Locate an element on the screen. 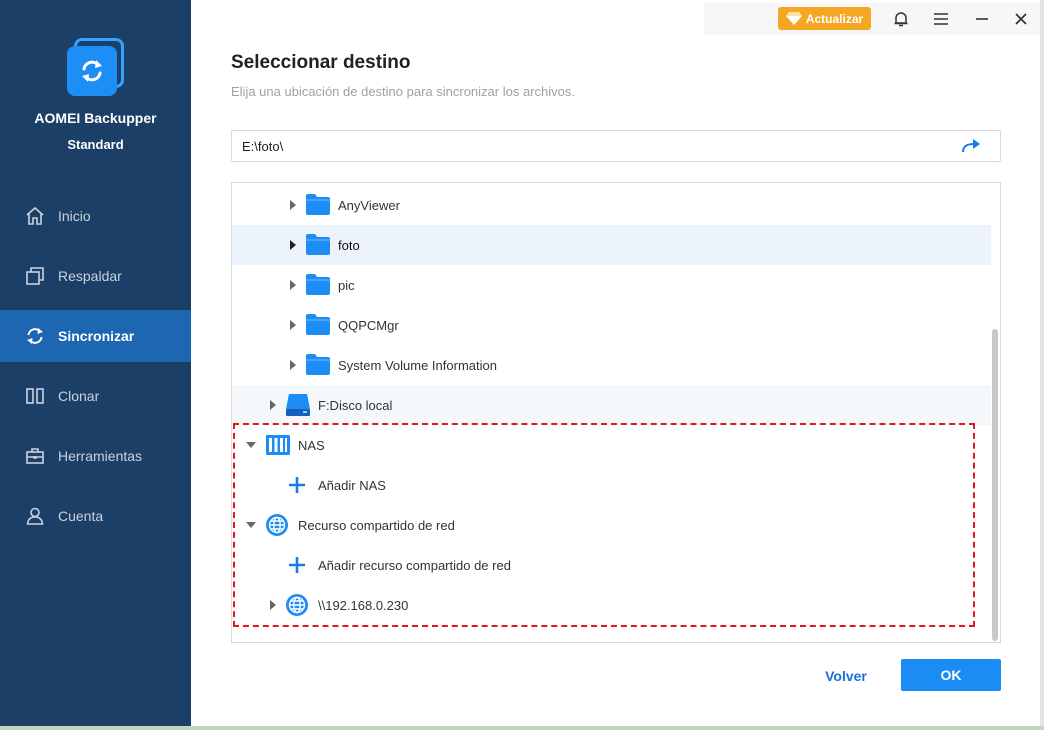 The width and height of the screenshot is (1044, 730). nas-icon is located at coordinates (278, 445).